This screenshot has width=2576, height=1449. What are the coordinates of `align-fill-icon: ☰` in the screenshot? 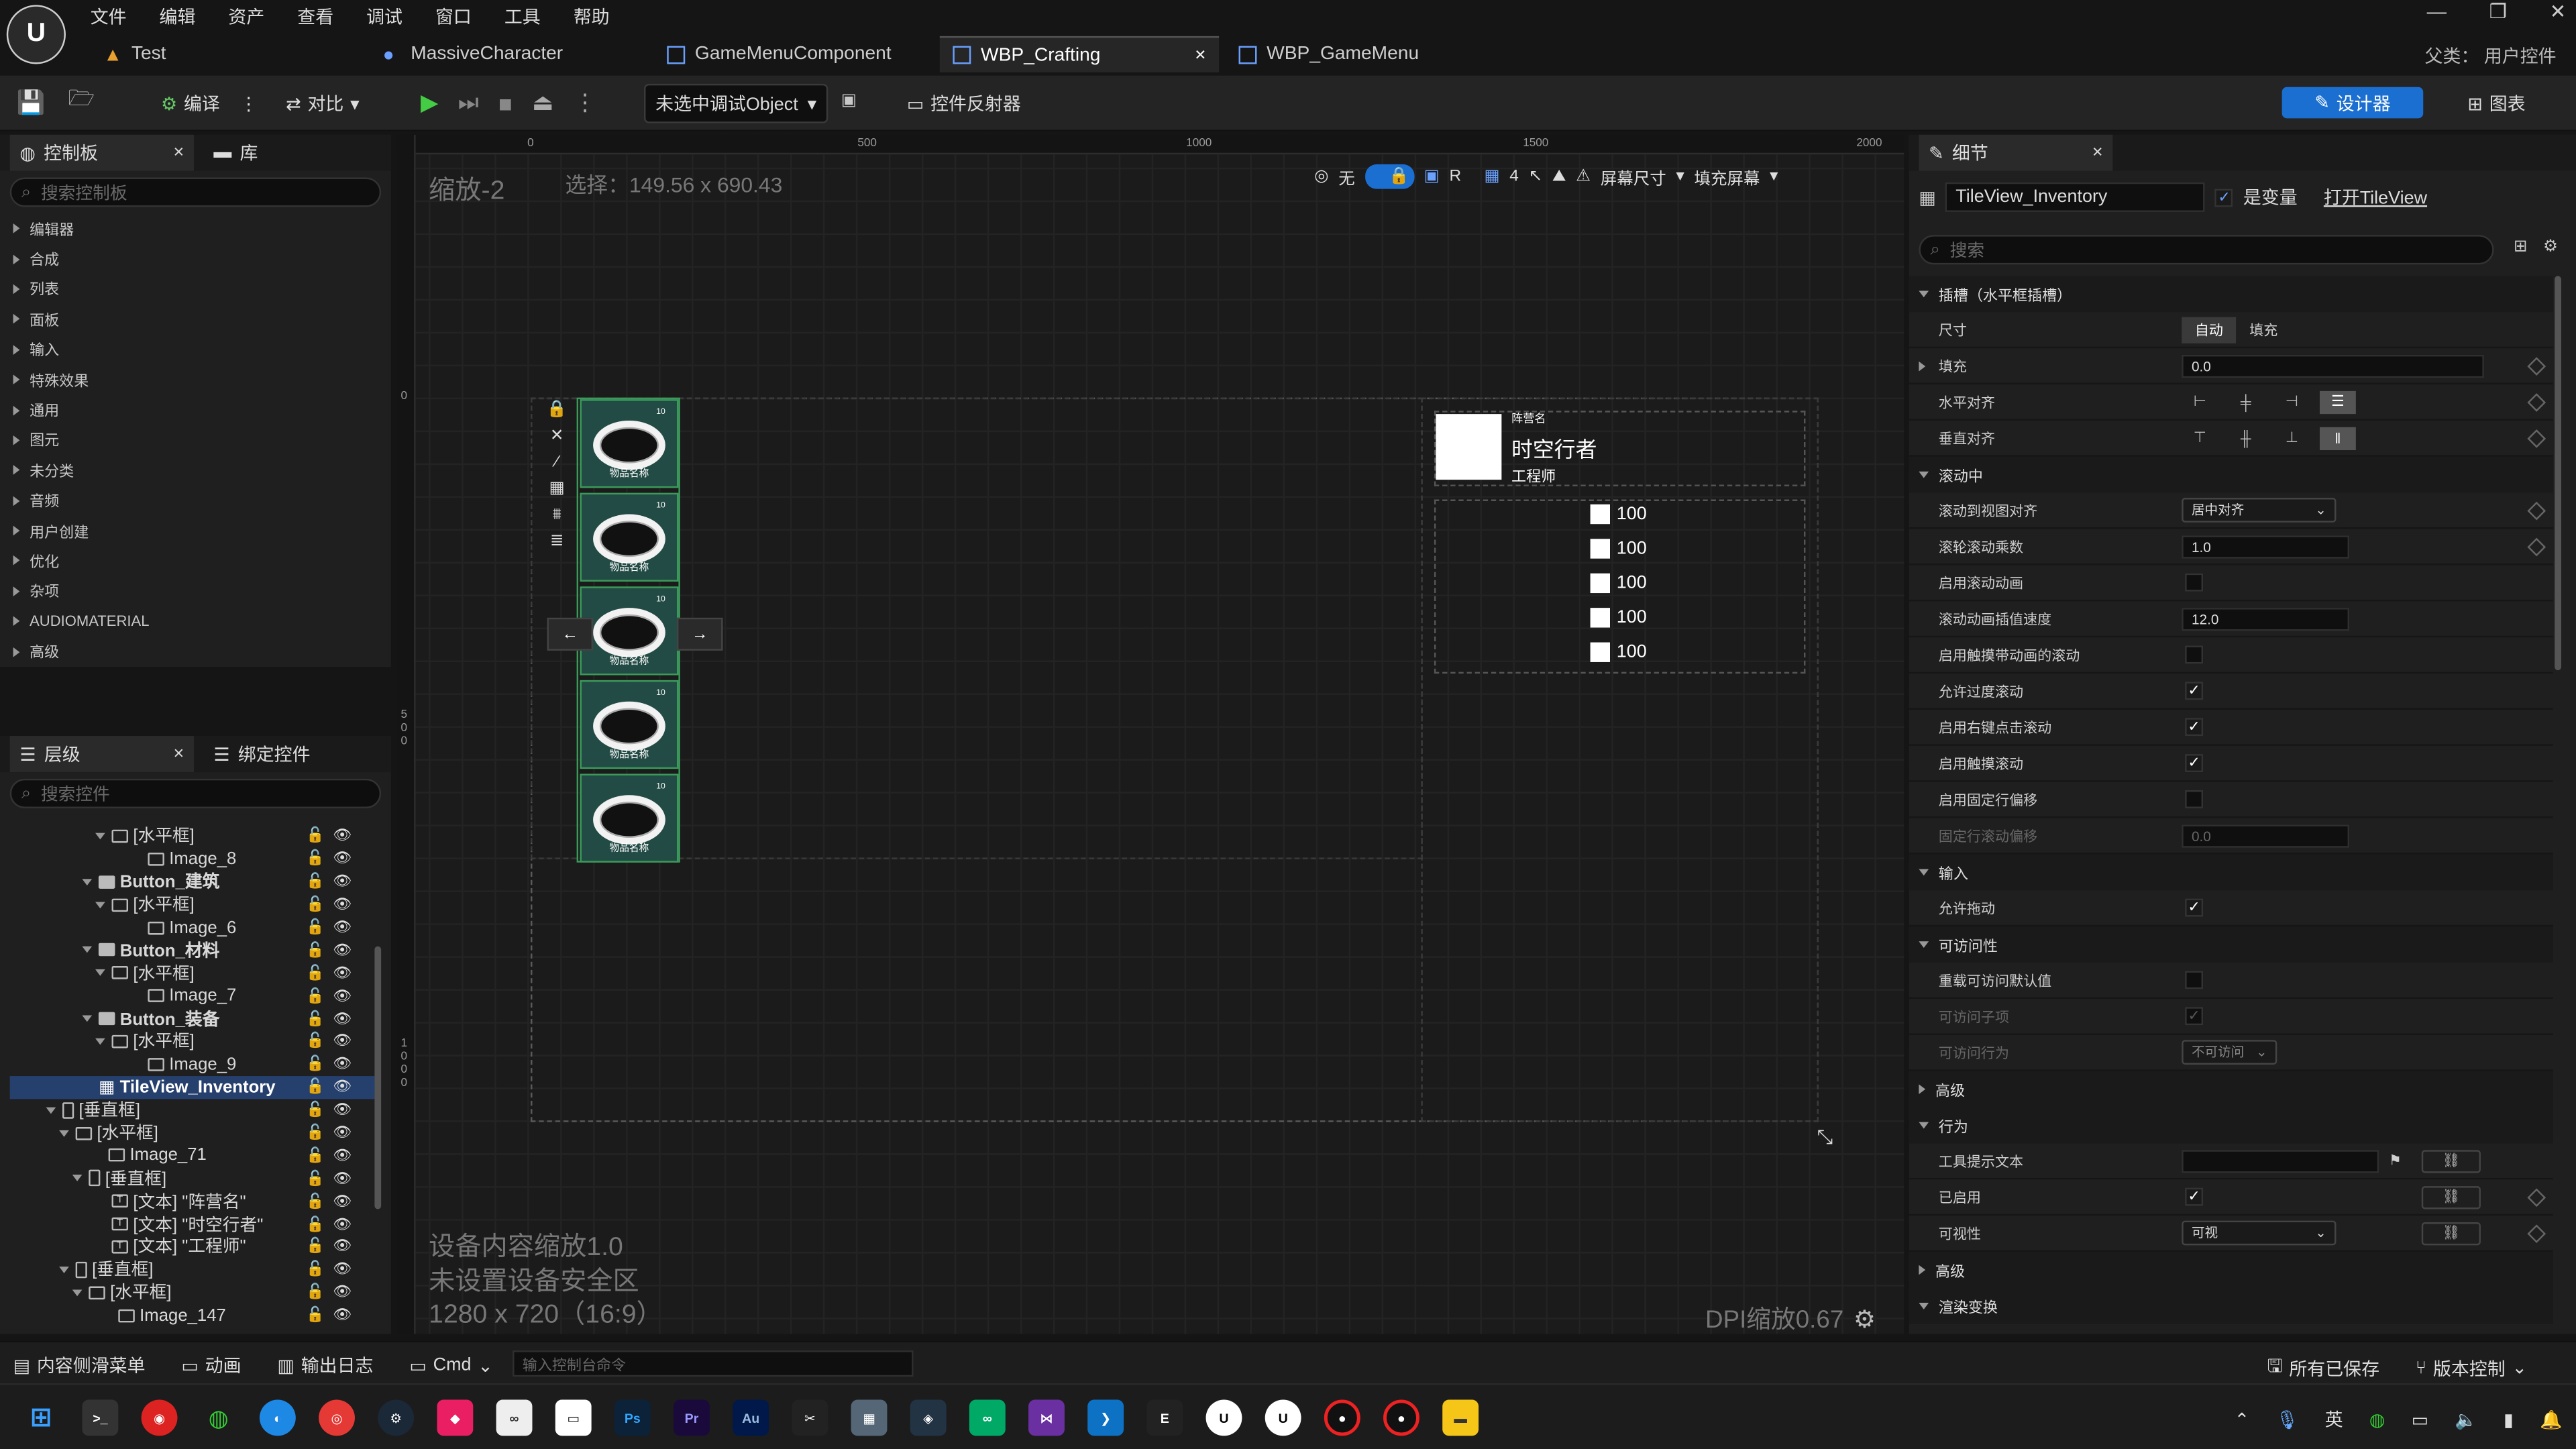 It's located at (2337, 401).